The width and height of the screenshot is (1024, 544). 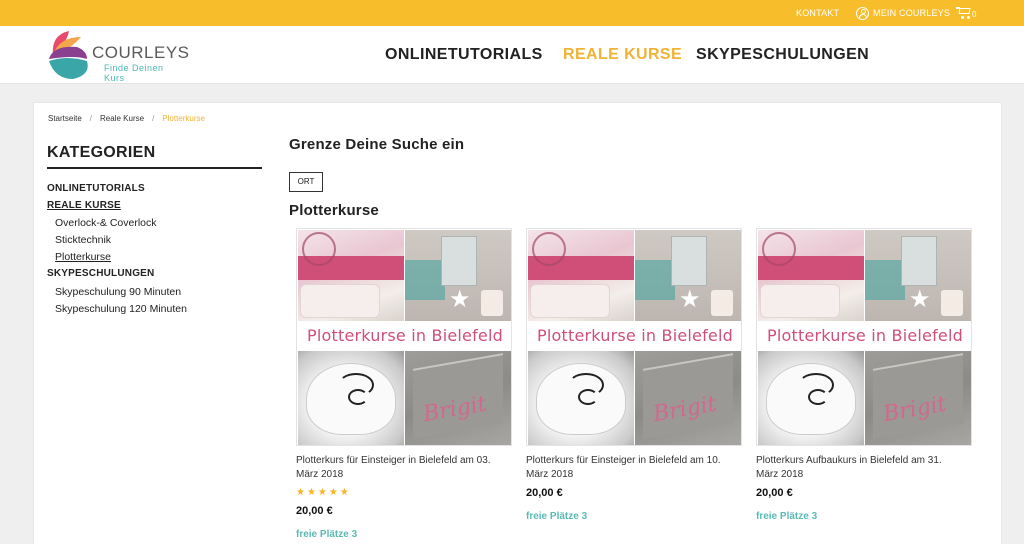 What do you see at coordinates (377, 144) in the screenshot?
I see `filter-title: Grenze Deine Suche ein` at bounding box center [377, 144].